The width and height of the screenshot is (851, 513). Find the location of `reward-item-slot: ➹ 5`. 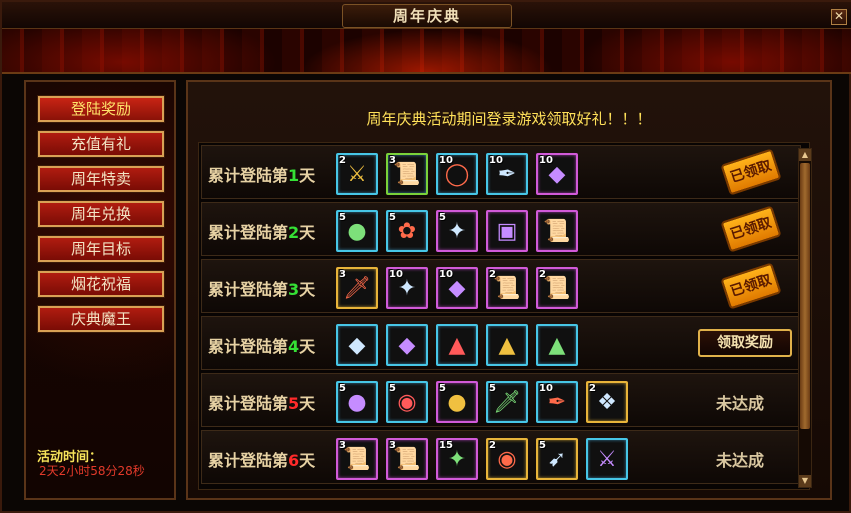

reward-item-slot: ➹ 5 is located at coordinates (557, 459).